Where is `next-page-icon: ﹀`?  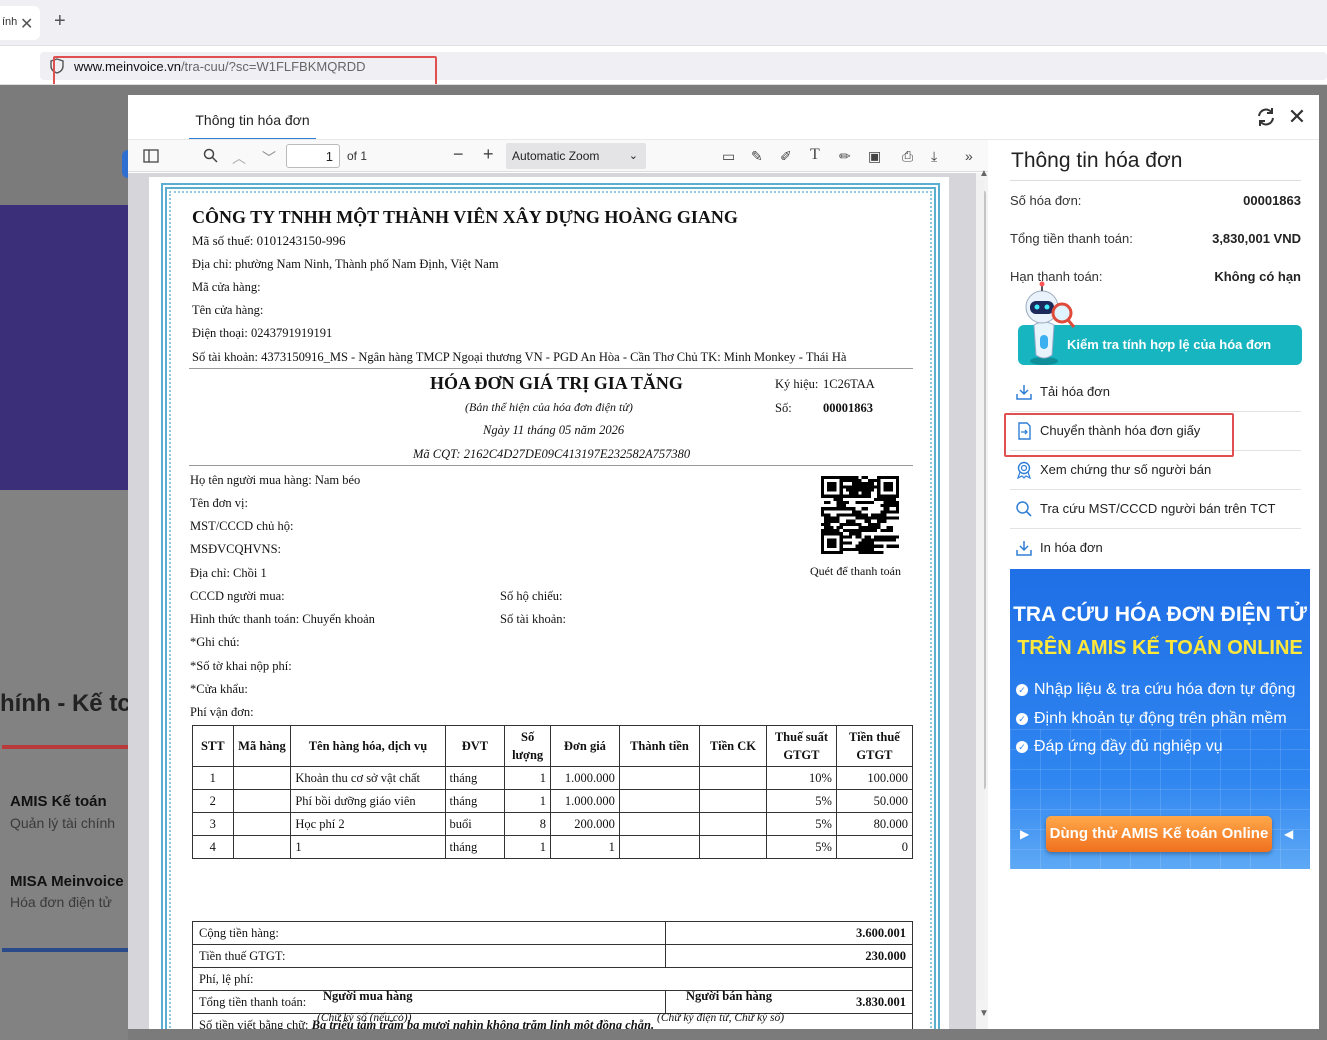 next-page-icon: ﹀ is located at coordinates (269, 158).